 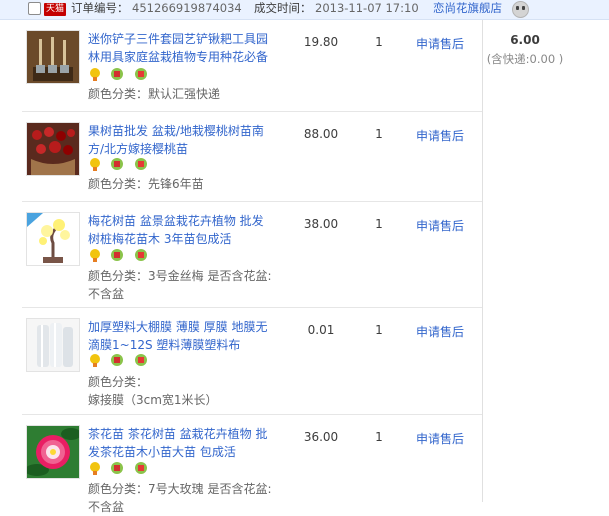 I want to click on product-title-link: 果树苗批发 盆栽/地栽樱桃树苗南方/北方嫁接樱桃苗, so click(x=181, y=140).